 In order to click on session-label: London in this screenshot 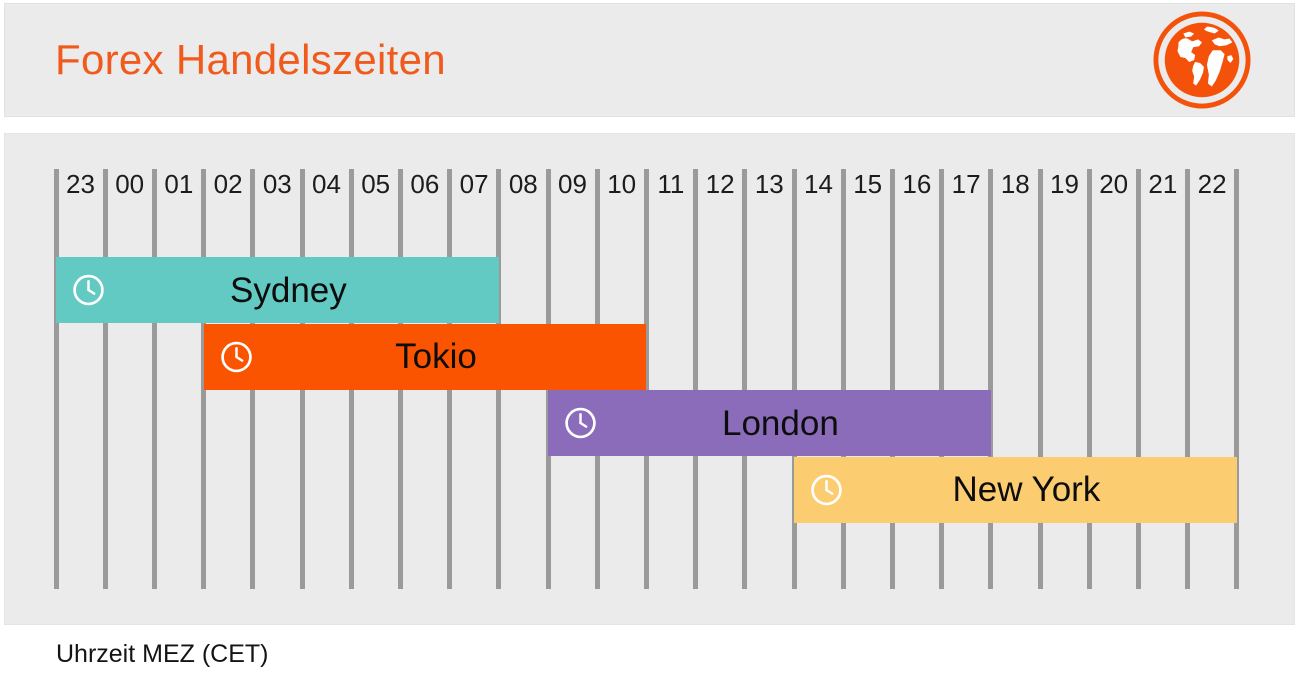, I will do `click(780, 423)`.